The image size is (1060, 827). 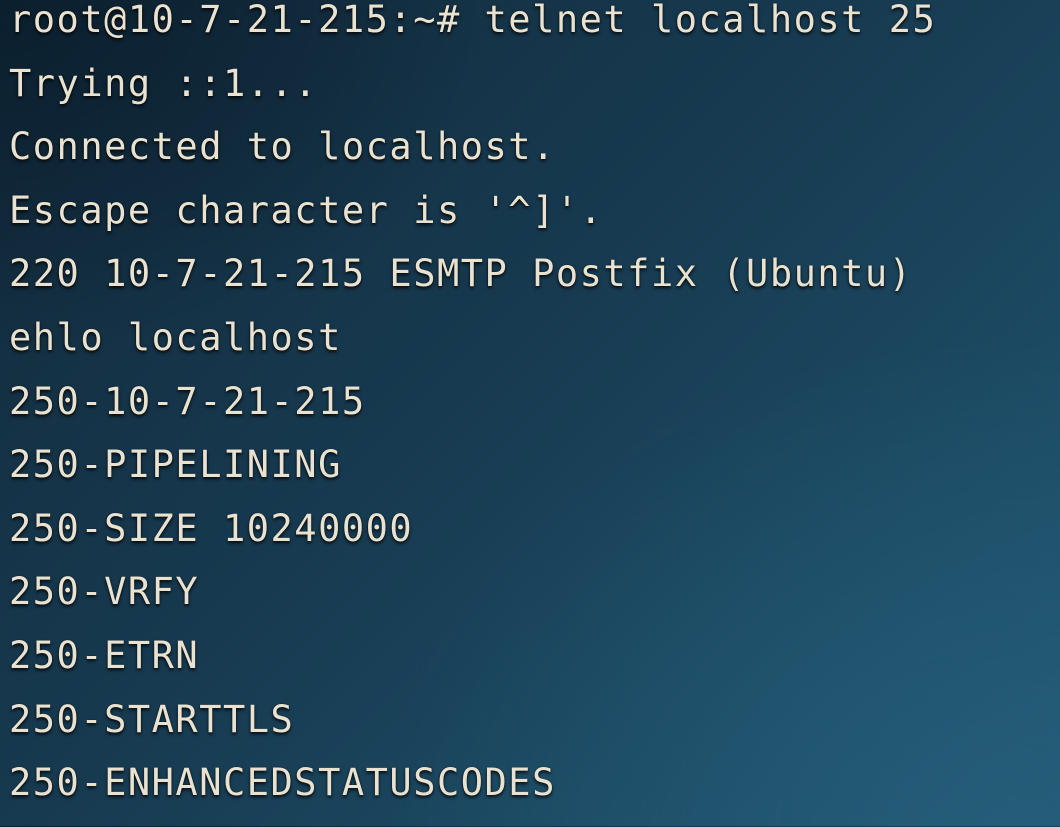 What do you see at coordinates (473, 20) in the screenshot?
I see `terminal-line-prompt-command: root@10-7-21-215:~# telnet localhost 25` at bounding box center [473, 20].